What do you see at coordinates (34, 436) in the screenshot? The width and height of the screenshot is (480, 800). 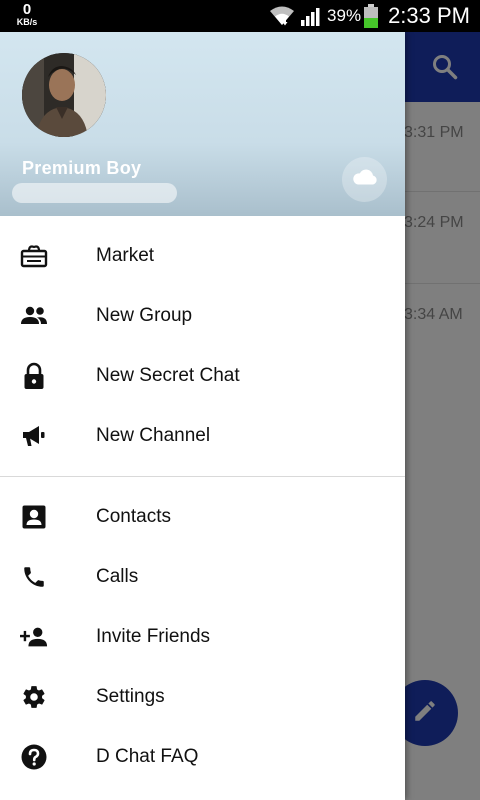 I see `megaphone-icon` at bounding box center [34, 436].